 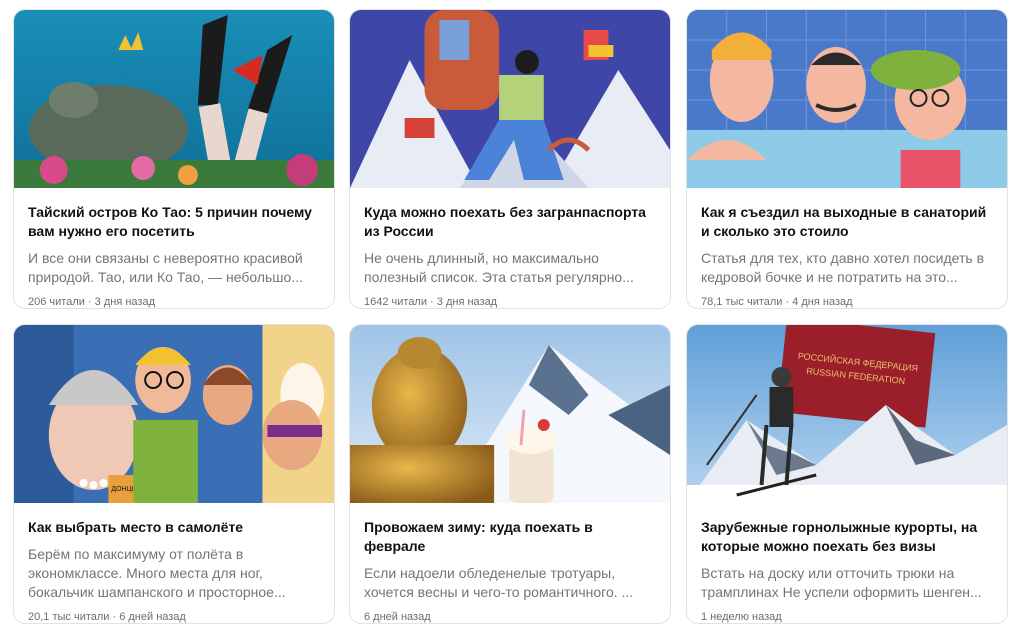 I want to click on card-meta: 20,1 тыс читали · 6 дней назад, so click(x=107, y=617).